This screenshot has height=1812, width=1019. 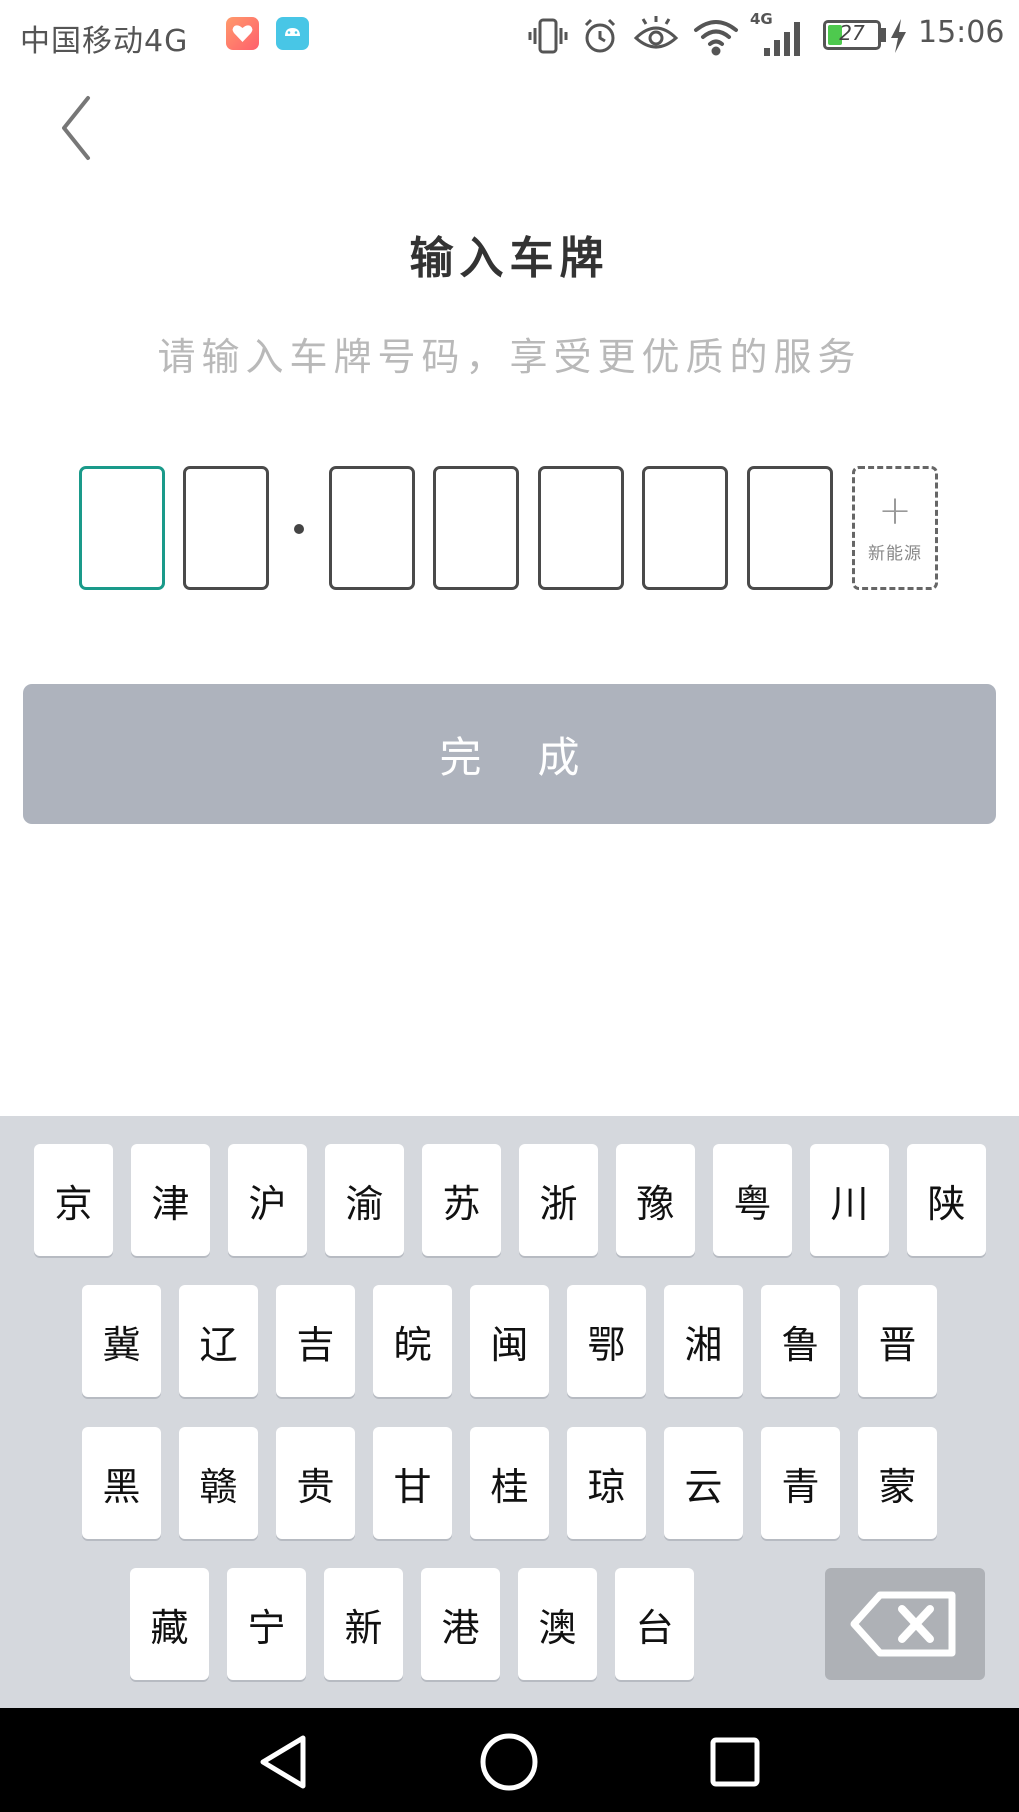 What do you see at coordinates (654, 1624) in the screenshot?
I see `key-province: 台` at bounding box center [654, 1624].